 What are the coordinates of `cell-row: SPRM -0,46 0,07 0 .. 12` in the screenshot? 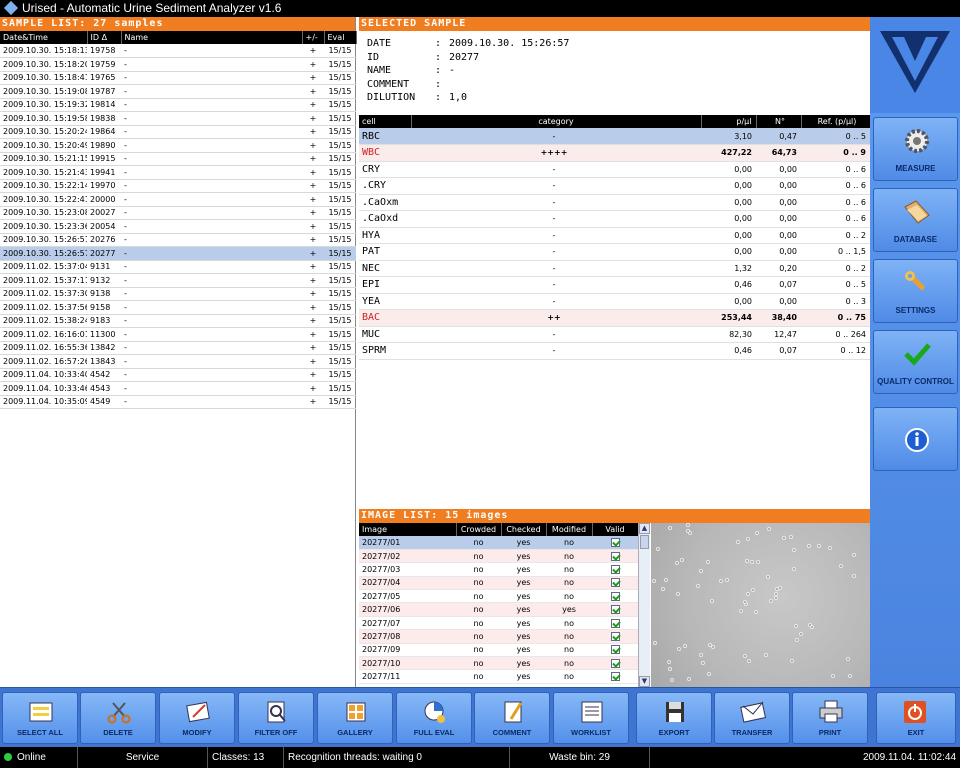 It's located at (614, 351).